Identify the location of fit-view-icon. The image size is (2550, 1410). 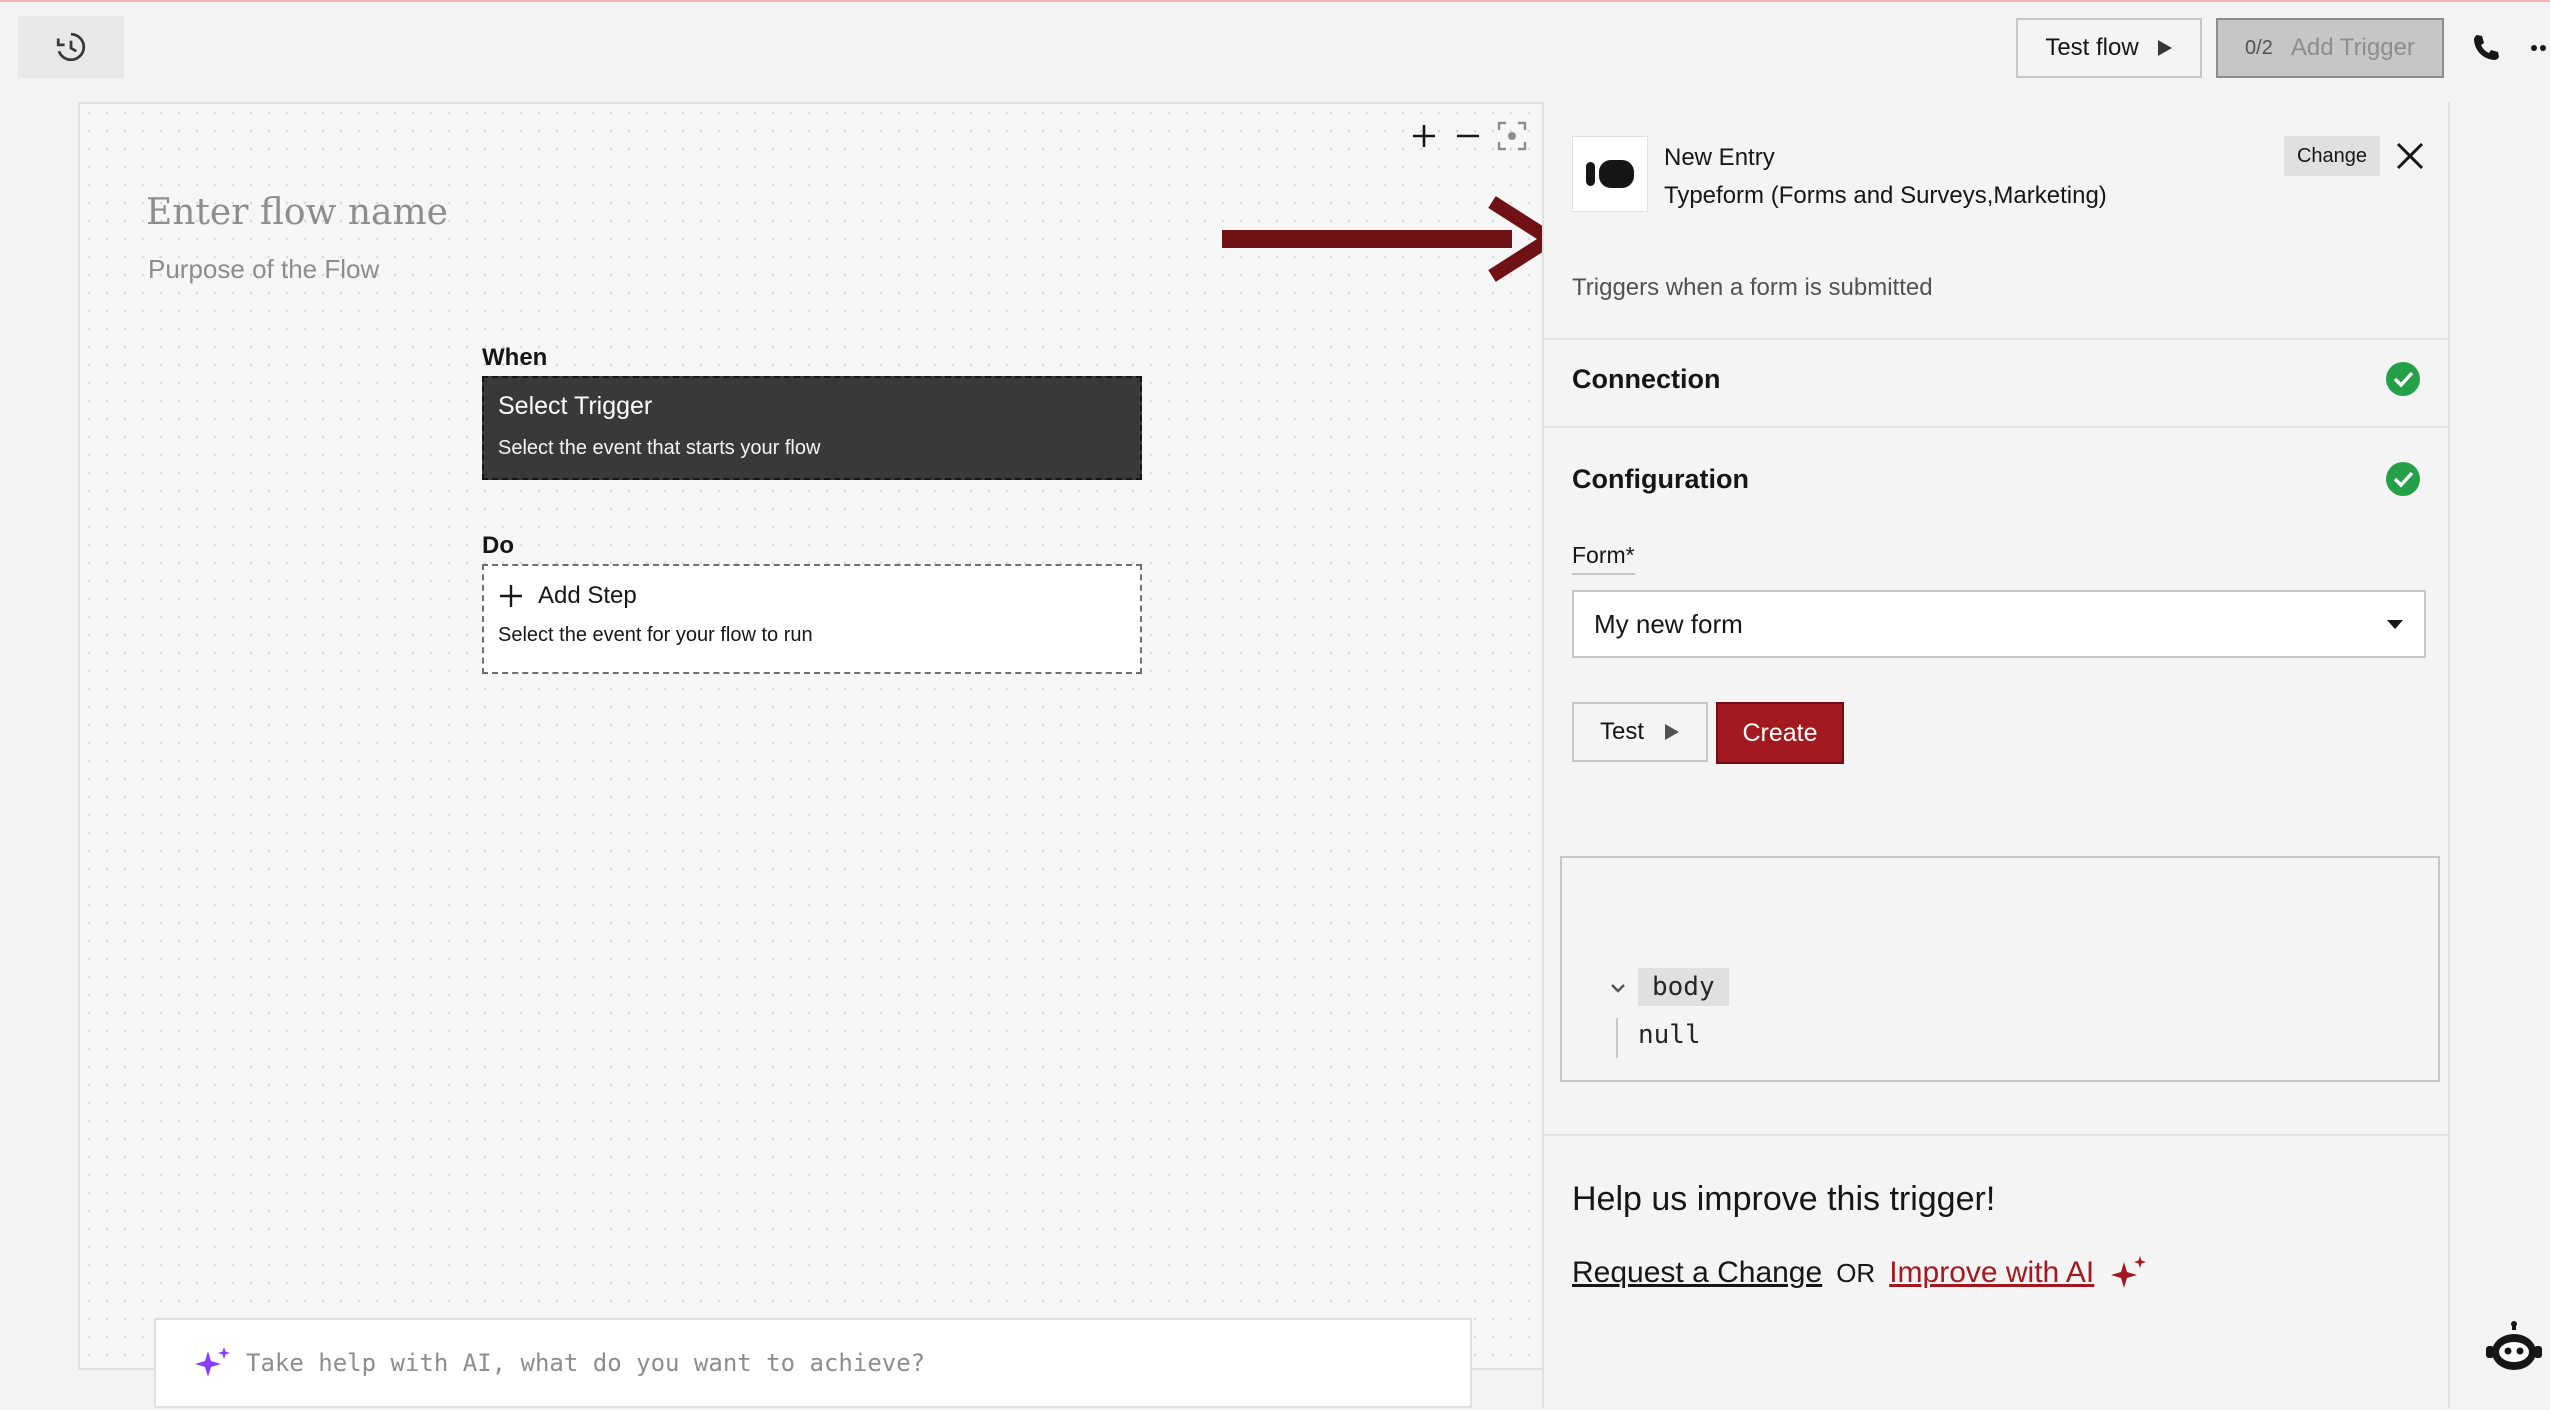
(1512, 136).